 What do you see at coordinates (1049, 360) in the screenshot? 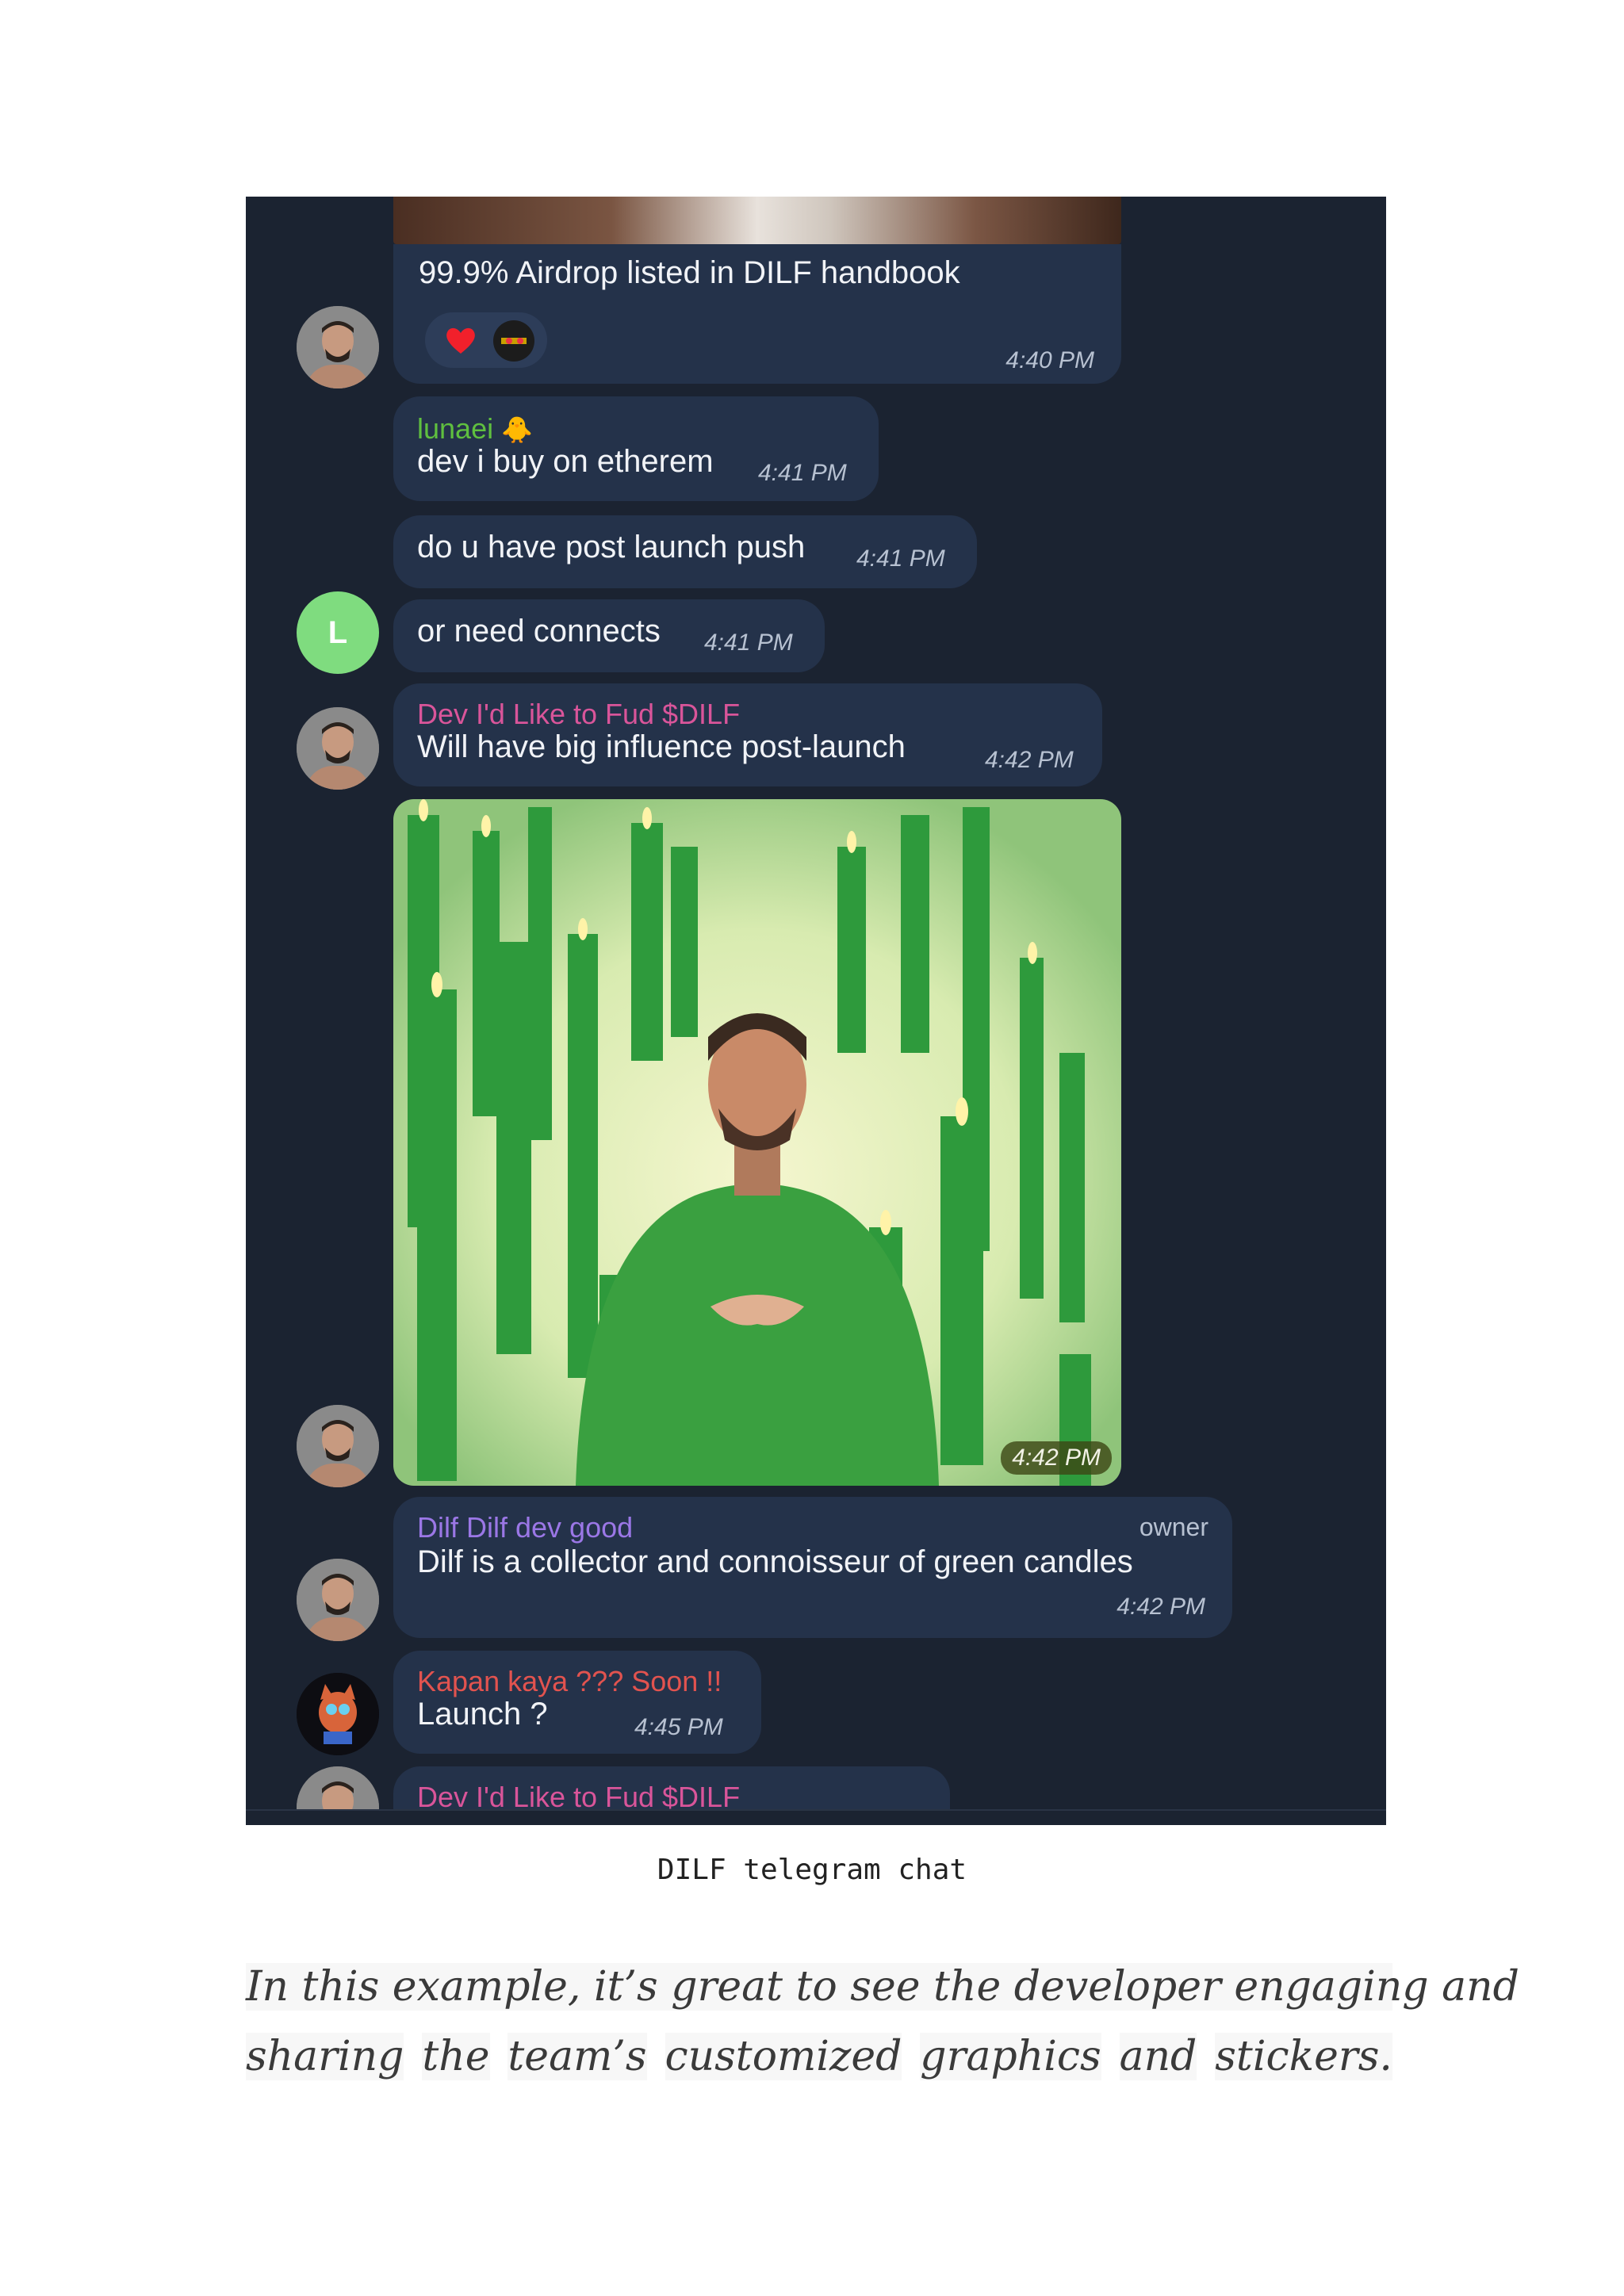
I see `message-time: 4:40 PM` at bounding box center [1049, 360].